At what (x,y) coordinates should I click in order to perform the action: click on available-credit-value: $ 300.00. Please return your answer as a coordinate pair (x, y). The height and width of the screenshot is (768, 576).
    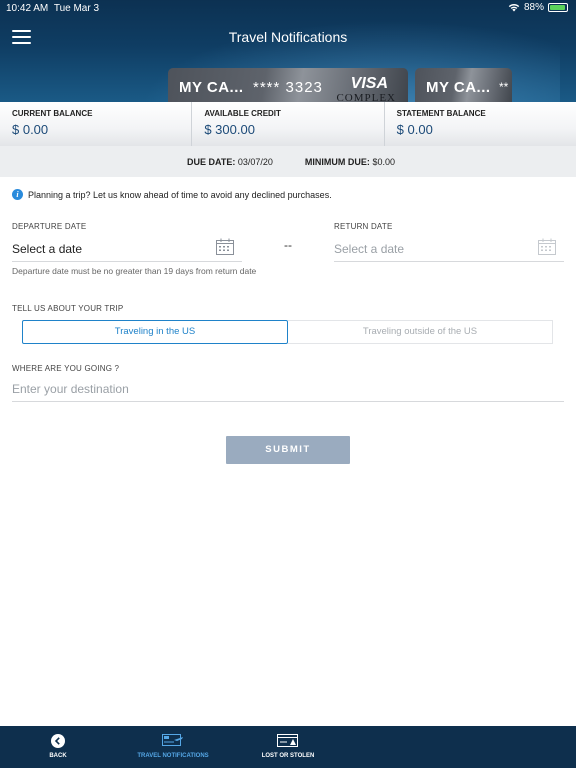
    Looking at the image, I should click on (229, 129).